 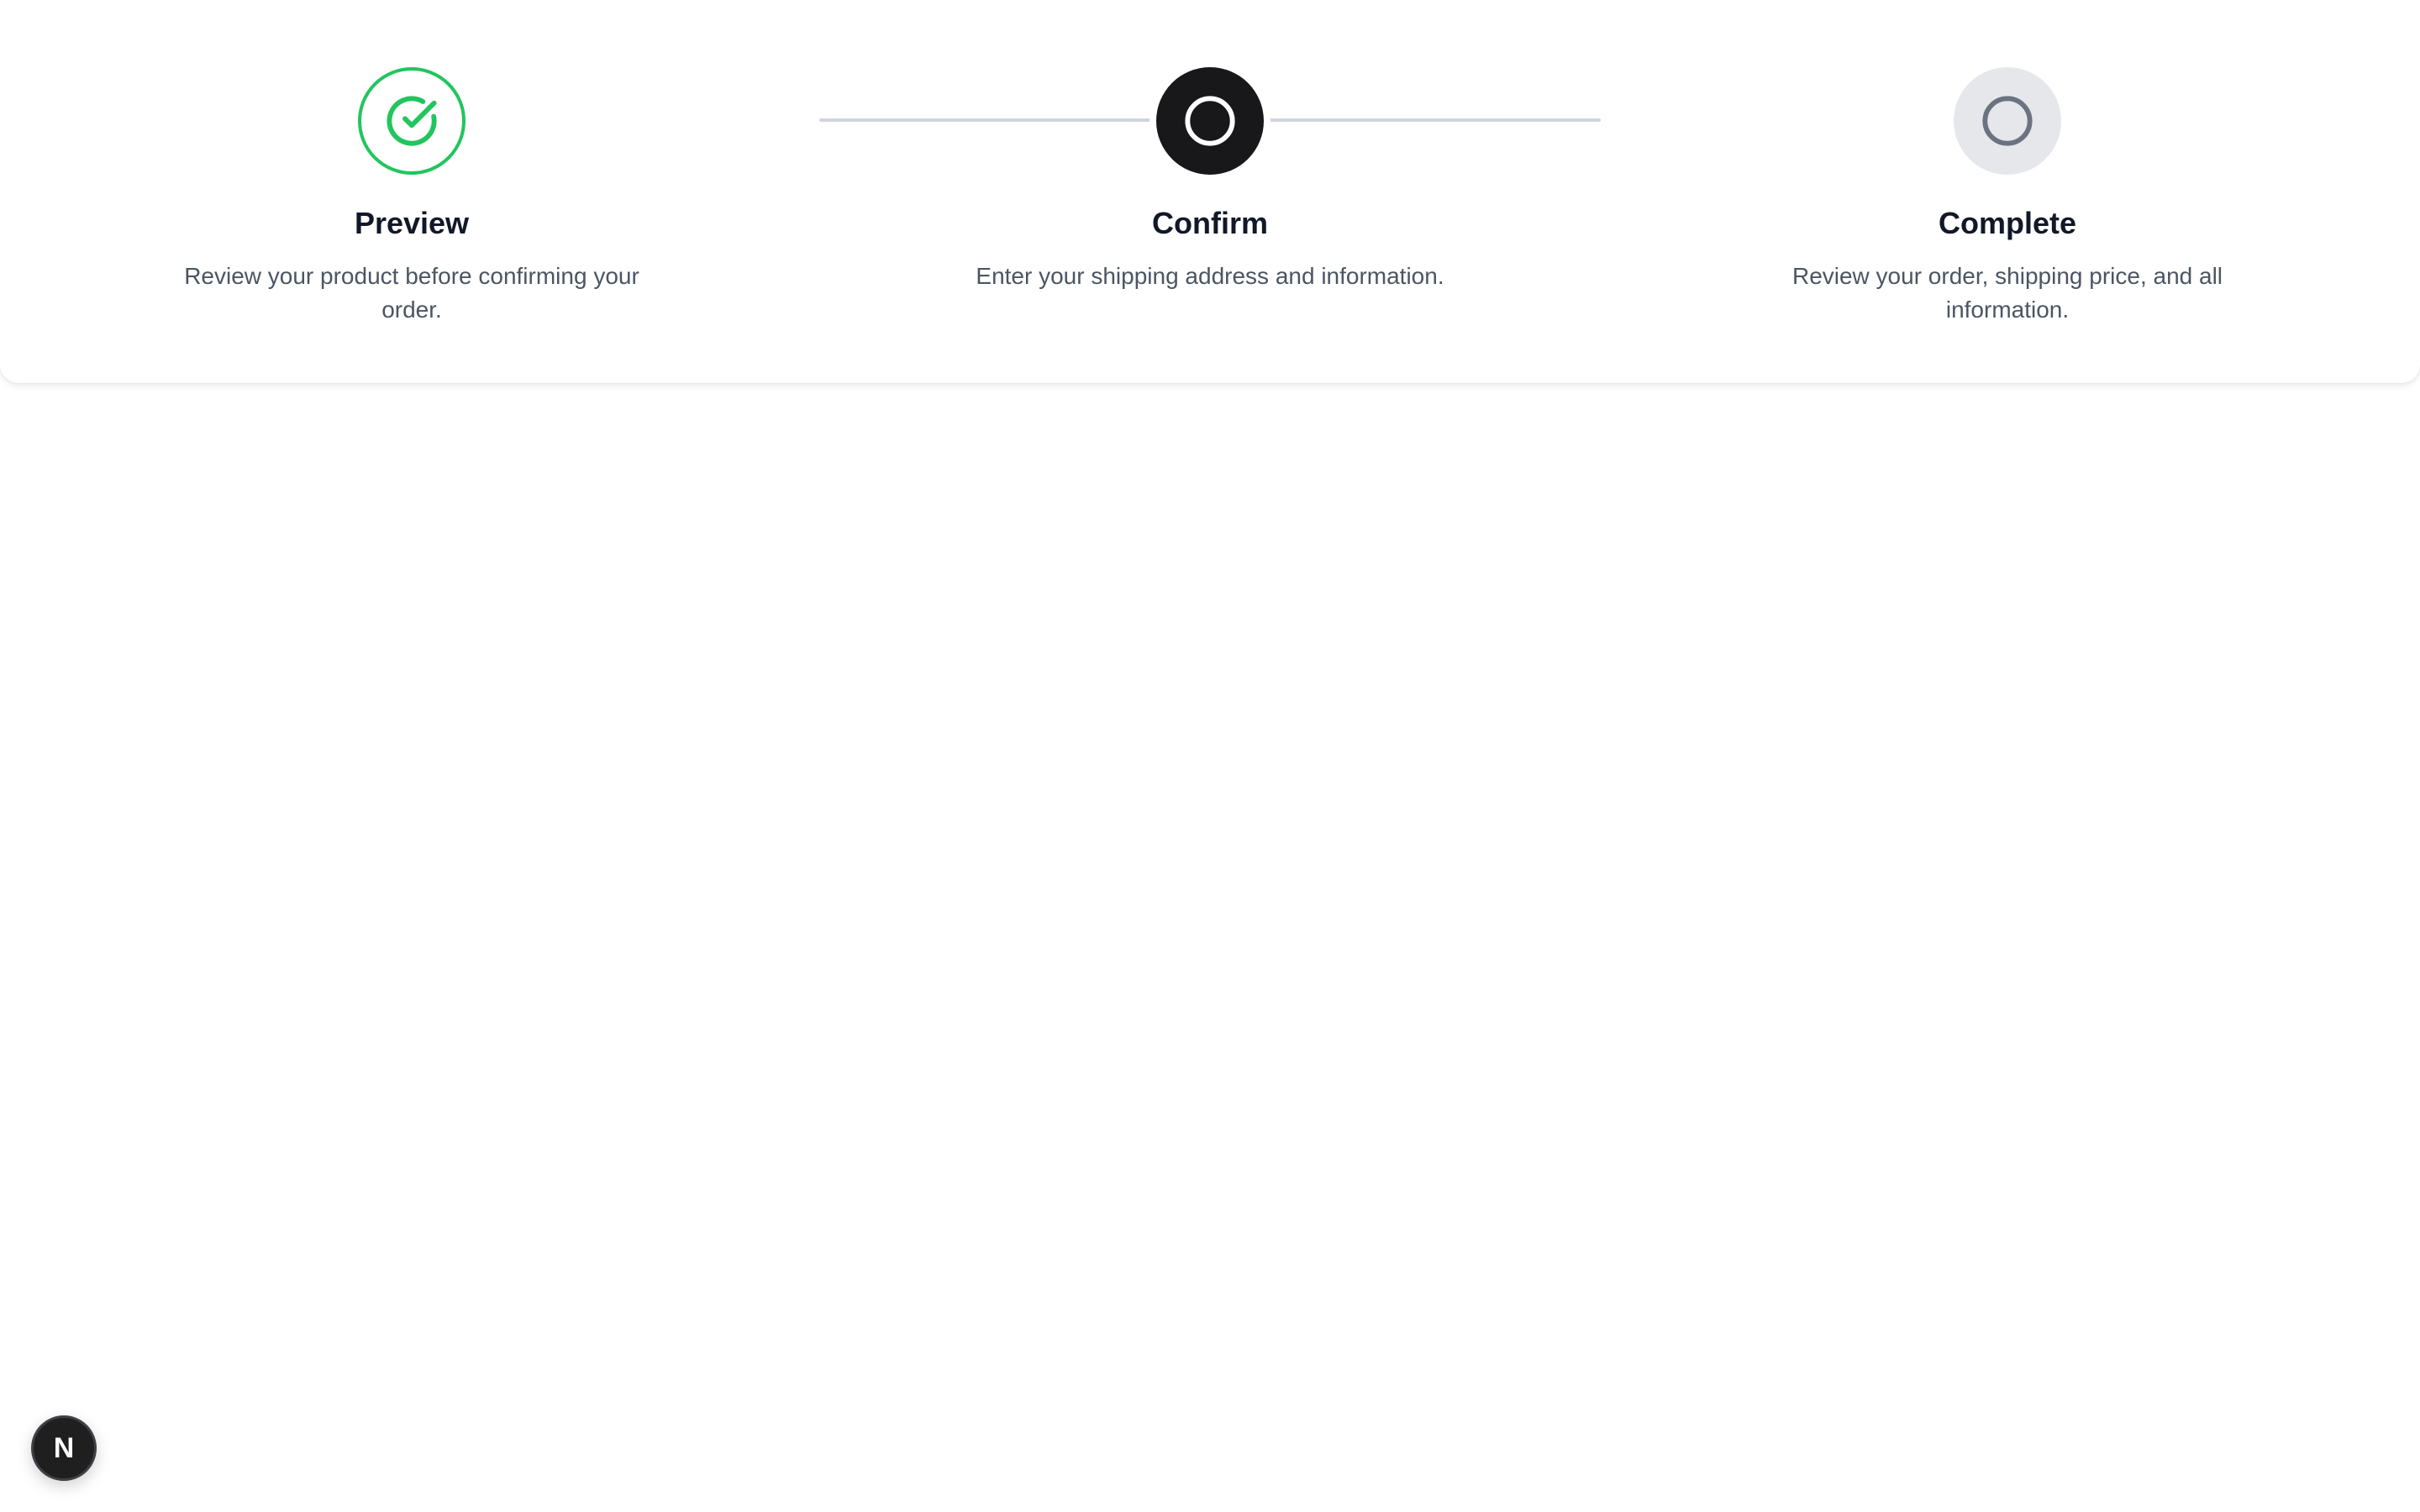 I want to click on step-confirm-title: Confirm, so click(x=1210, y=223).